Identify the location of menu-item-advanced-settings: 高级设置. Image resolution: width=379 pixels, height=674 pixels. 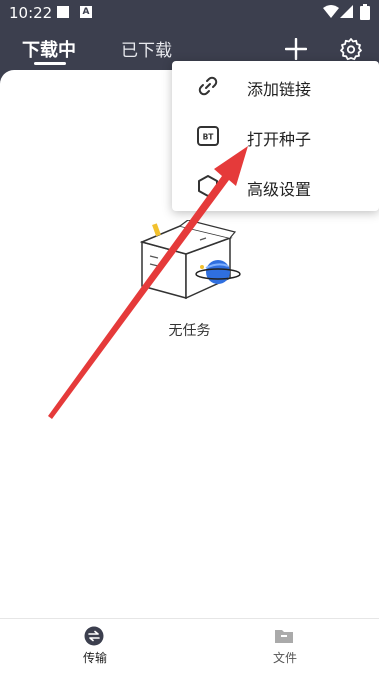
(275, 186).